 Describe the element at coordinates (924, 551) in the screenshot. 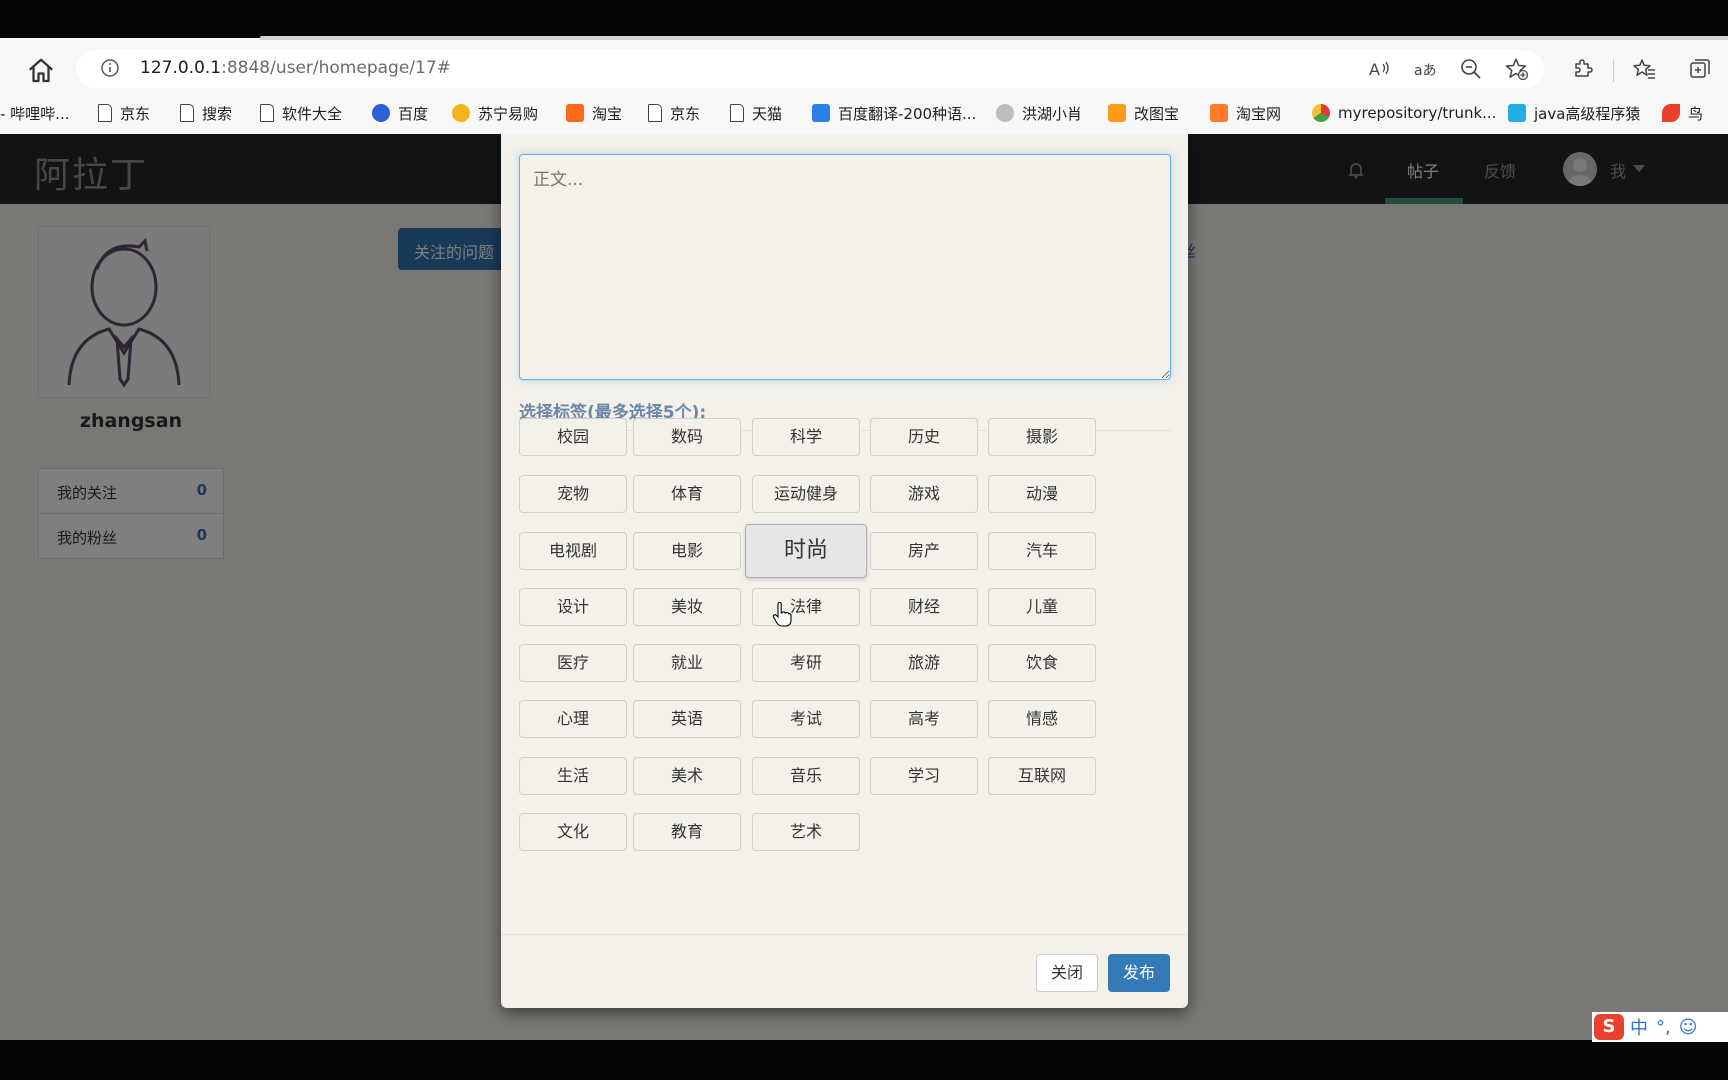

I see `tag-button: 房产` at that location.